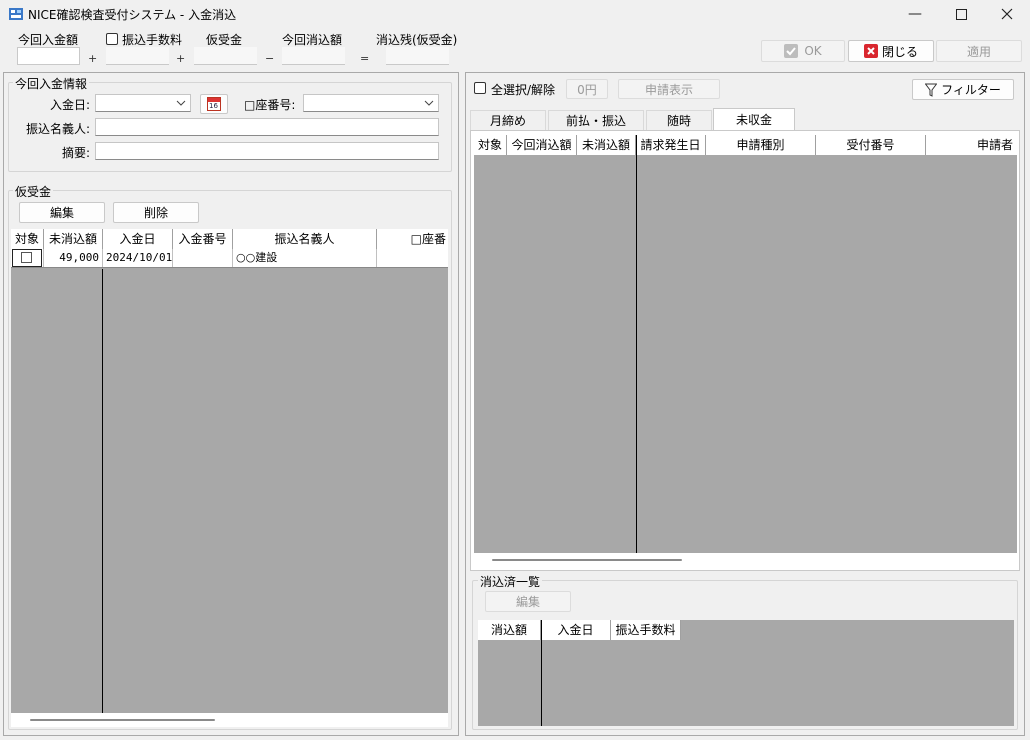 Image resolution: width=1030 pixels, height=740 pixels. What do you see at coordinates (971, 145) in the screenshot?
I see `col-applicant: 申請者` at bounding box center [971, 145].